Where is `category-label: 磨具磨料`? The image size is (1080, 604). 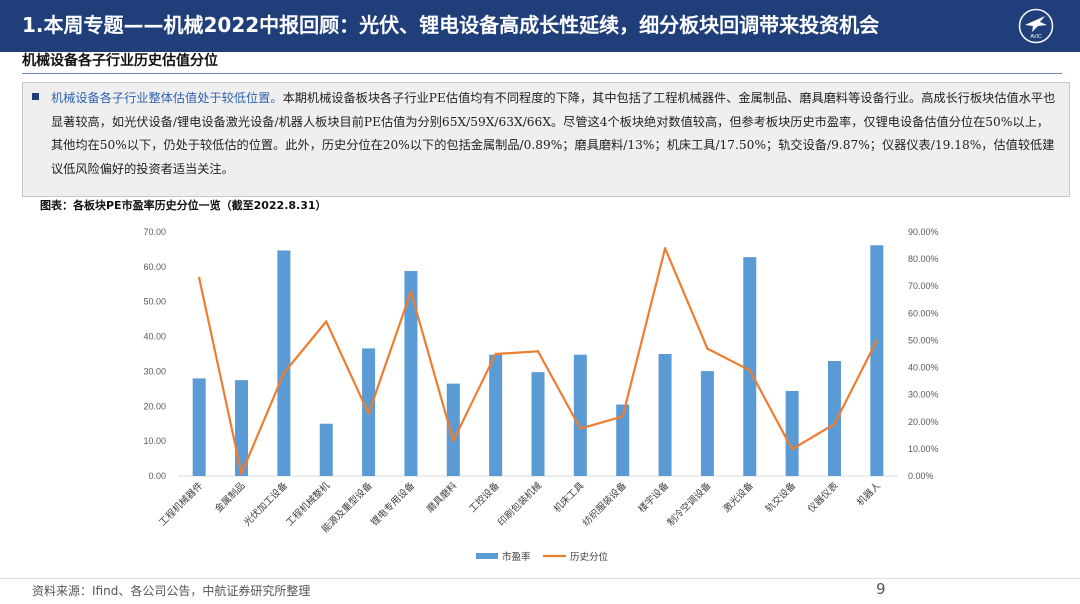 category-label: 磨具磨料 is located at coordinates (442, 497).